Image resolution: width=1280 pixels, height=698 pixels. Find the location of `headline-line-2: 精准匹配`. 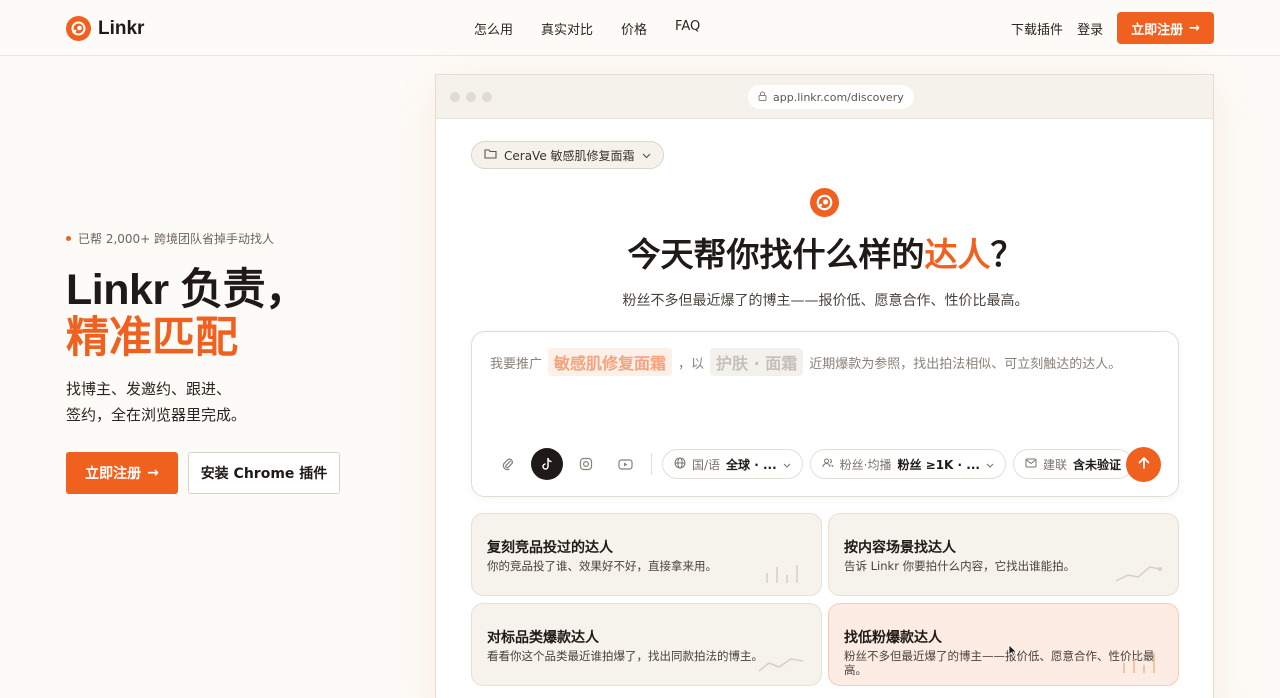

headline-line-2: 精准匹配 is located at coordinates (152, 338).